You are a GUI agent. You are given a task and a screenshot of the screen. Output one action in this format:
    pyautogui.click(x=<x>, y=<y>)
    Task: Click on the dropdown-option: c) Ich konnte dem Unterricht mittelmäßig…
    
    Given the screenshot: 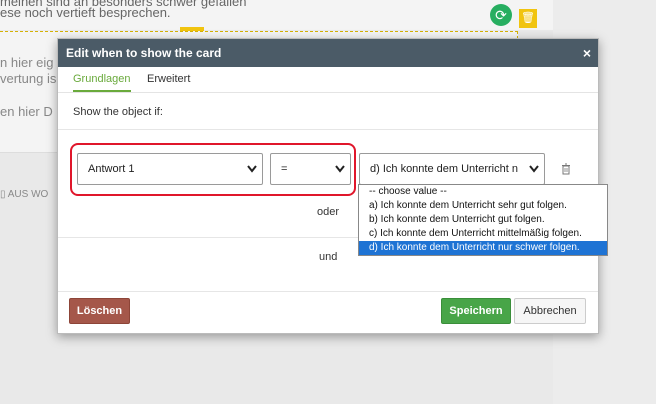 What is the action you would take?
    pyautogui.click(x=483, y=234)
    